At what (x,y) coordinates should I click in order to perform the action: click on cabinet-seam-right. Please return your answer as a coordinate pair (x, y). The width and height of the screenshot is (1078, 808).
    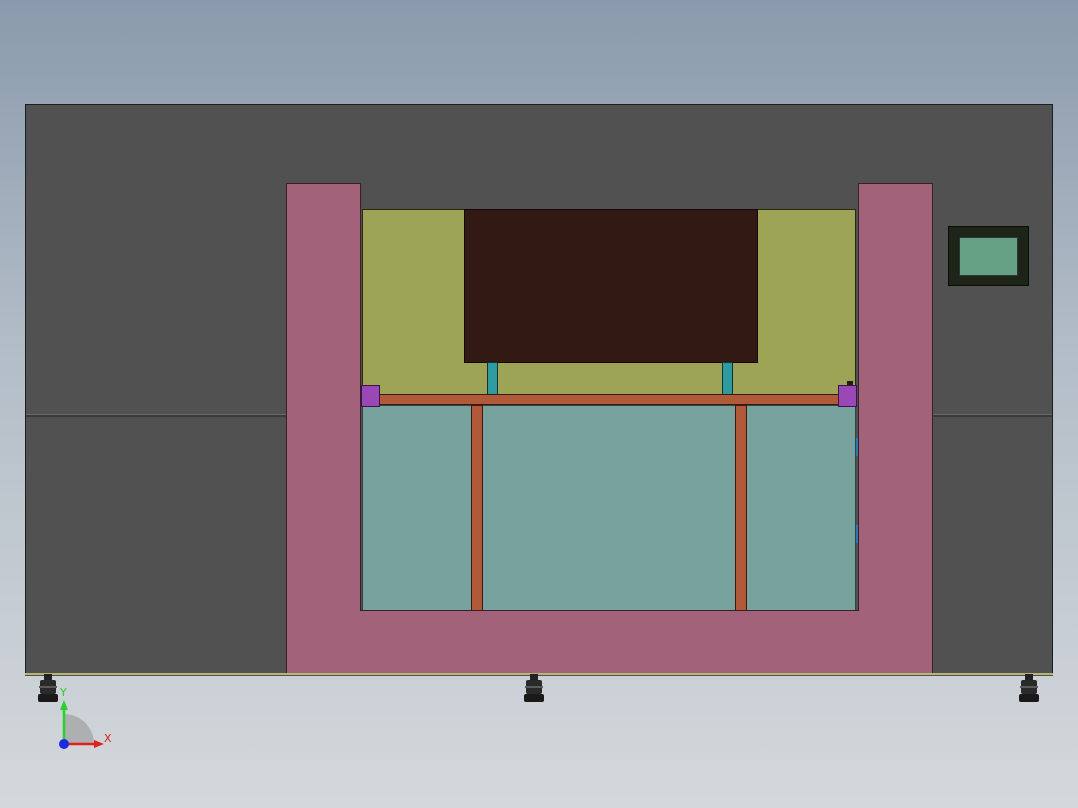
    Looking at the image, I should click on (992, 415).